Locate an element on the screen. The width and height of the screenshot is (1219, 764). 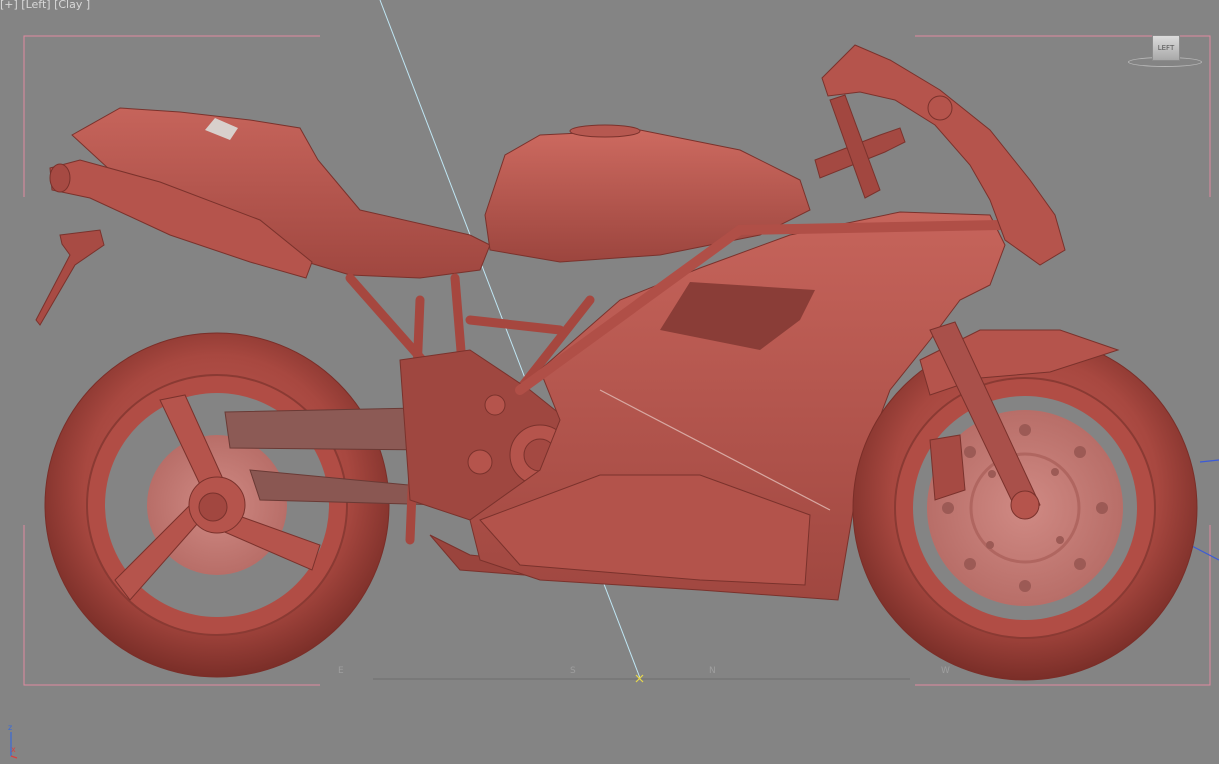
compass-north-label: N is located at coordinates (712, 671).